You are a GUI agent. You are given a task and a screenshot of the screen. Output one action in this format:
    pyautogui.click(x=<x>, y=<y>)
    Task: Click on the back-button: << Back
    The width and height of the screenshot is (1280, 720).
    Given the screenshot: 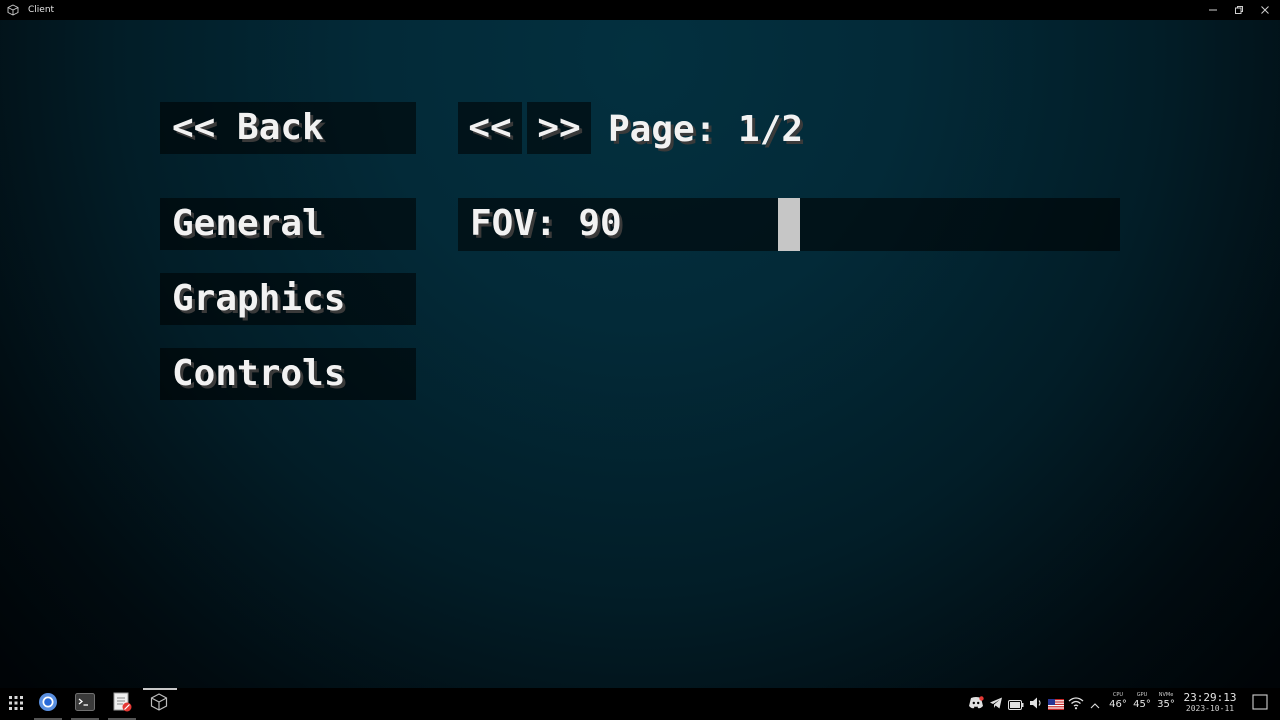 What is the action you would take?
    pyautogui.click(x=288, y=128)
    